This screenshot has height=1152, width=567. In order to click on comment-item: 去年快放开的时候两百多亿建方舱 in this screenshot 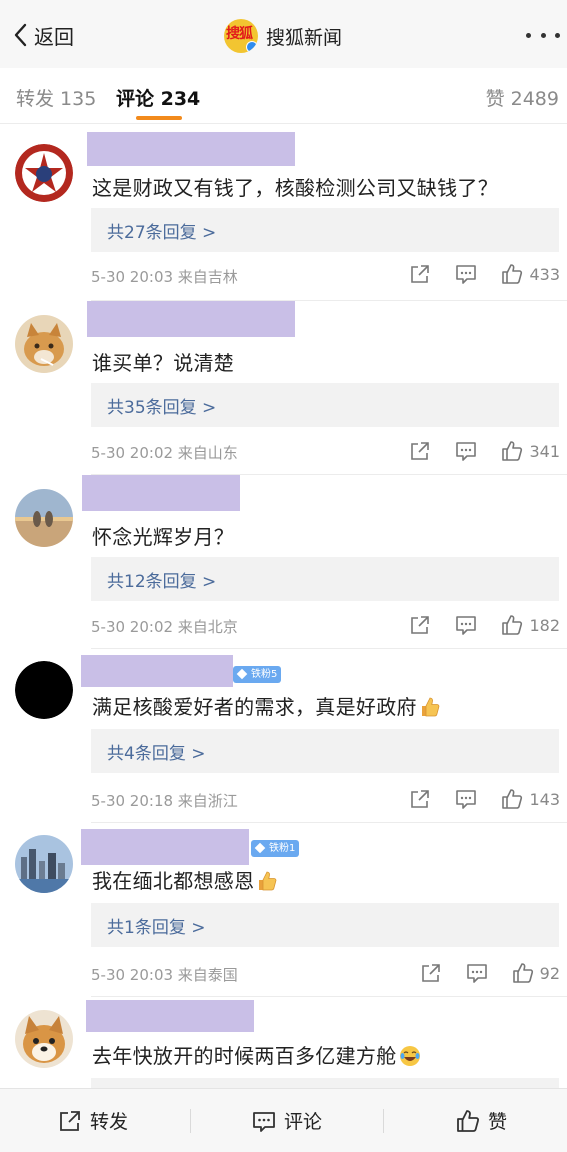, I will do `click(283, 1044)`.